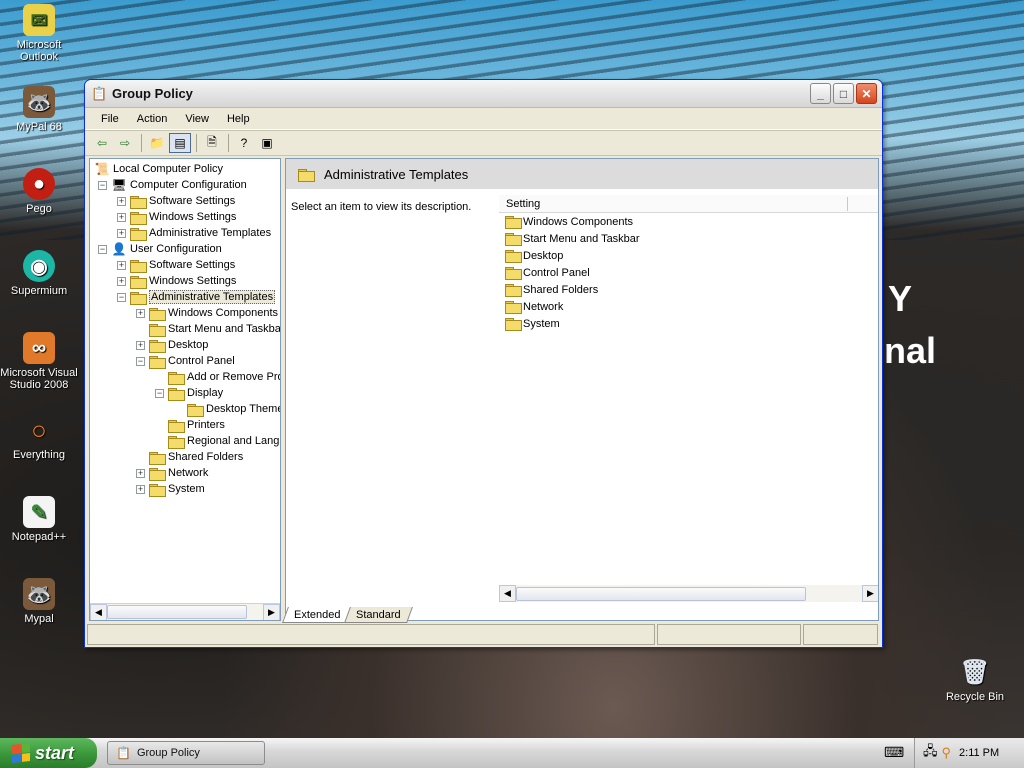  What do you see at coordinates (39, 20) in the screenshot?
I see `outlook-icon: ✉` at bounding box center [39, 20].